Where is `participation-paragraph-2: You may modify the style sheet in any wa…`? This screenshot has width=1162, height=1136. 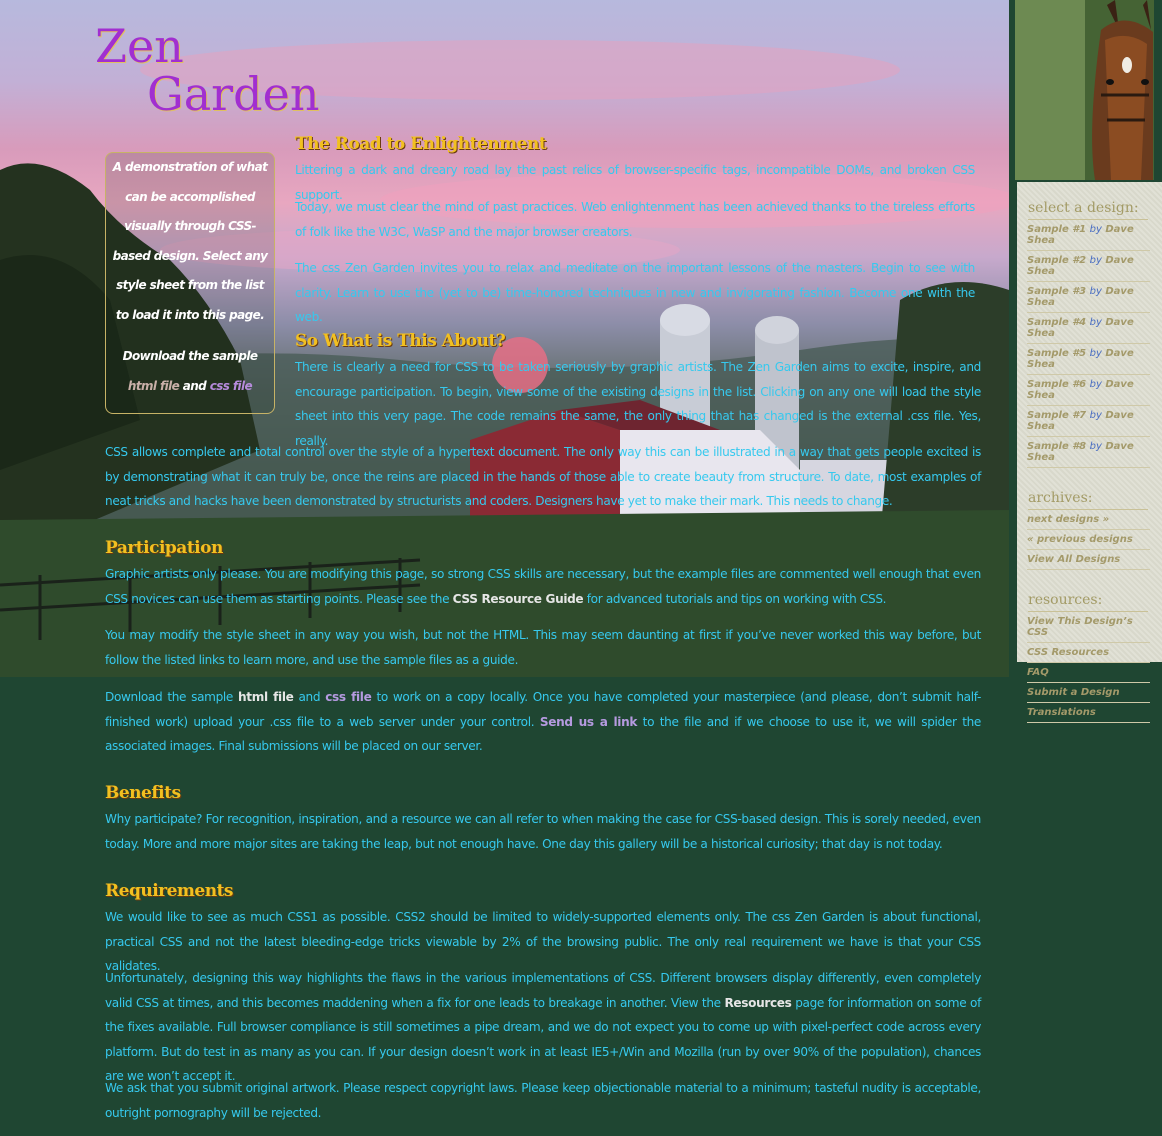 participation-paragraph-2: You may modify the style sheet in any wa… is located at coordinates (543, 647).